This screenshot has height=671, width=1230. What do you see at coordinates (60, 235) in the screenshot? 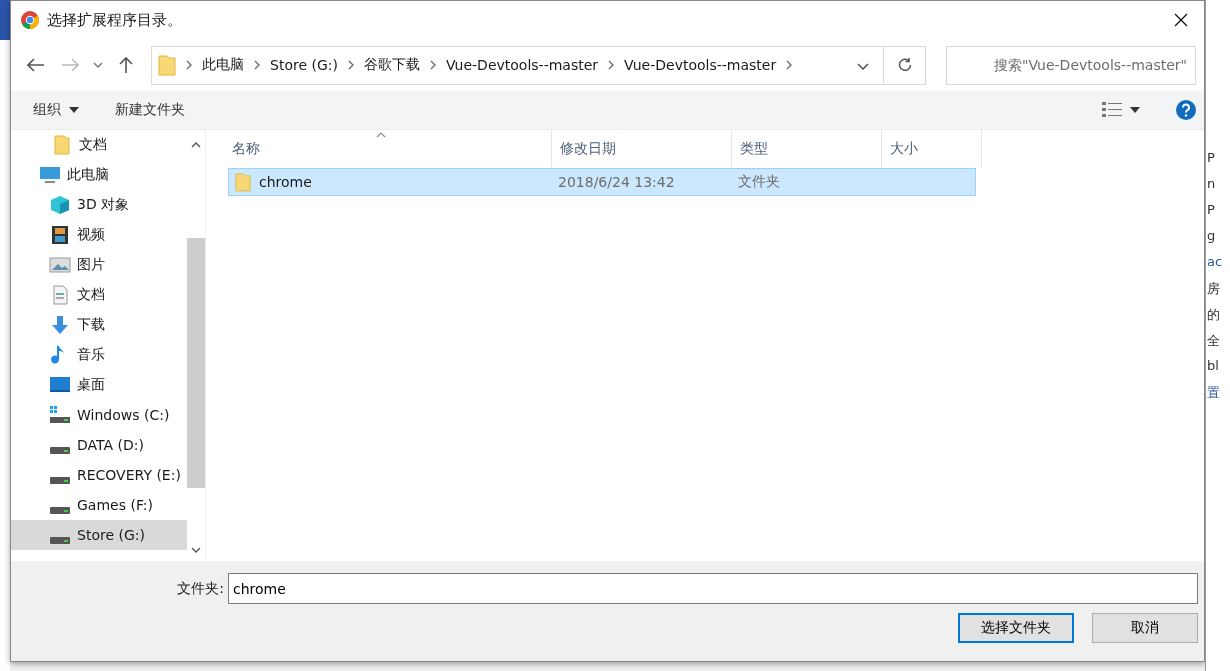
I see `film-icon` at bounding box center [60, 235].